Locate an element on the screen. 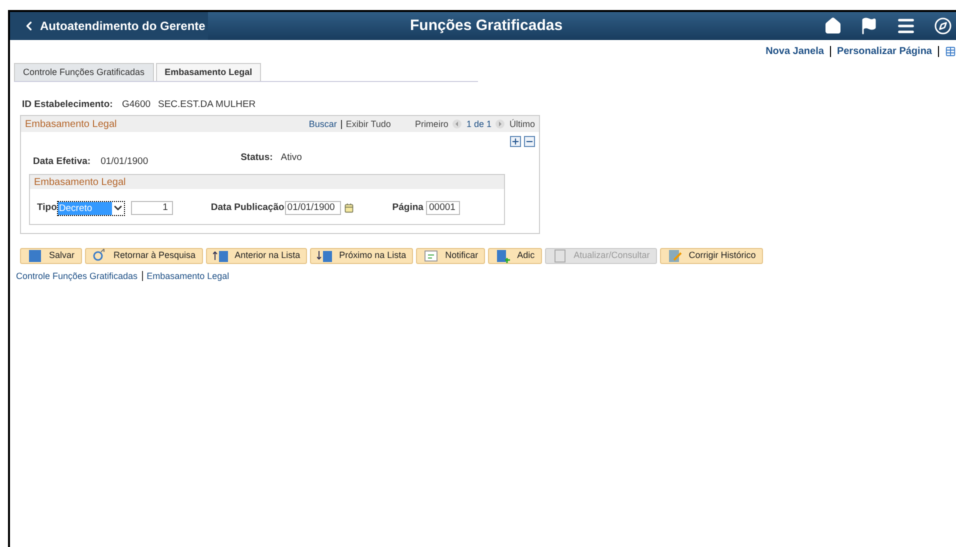  note-icon is located at coordinates (431, 256).